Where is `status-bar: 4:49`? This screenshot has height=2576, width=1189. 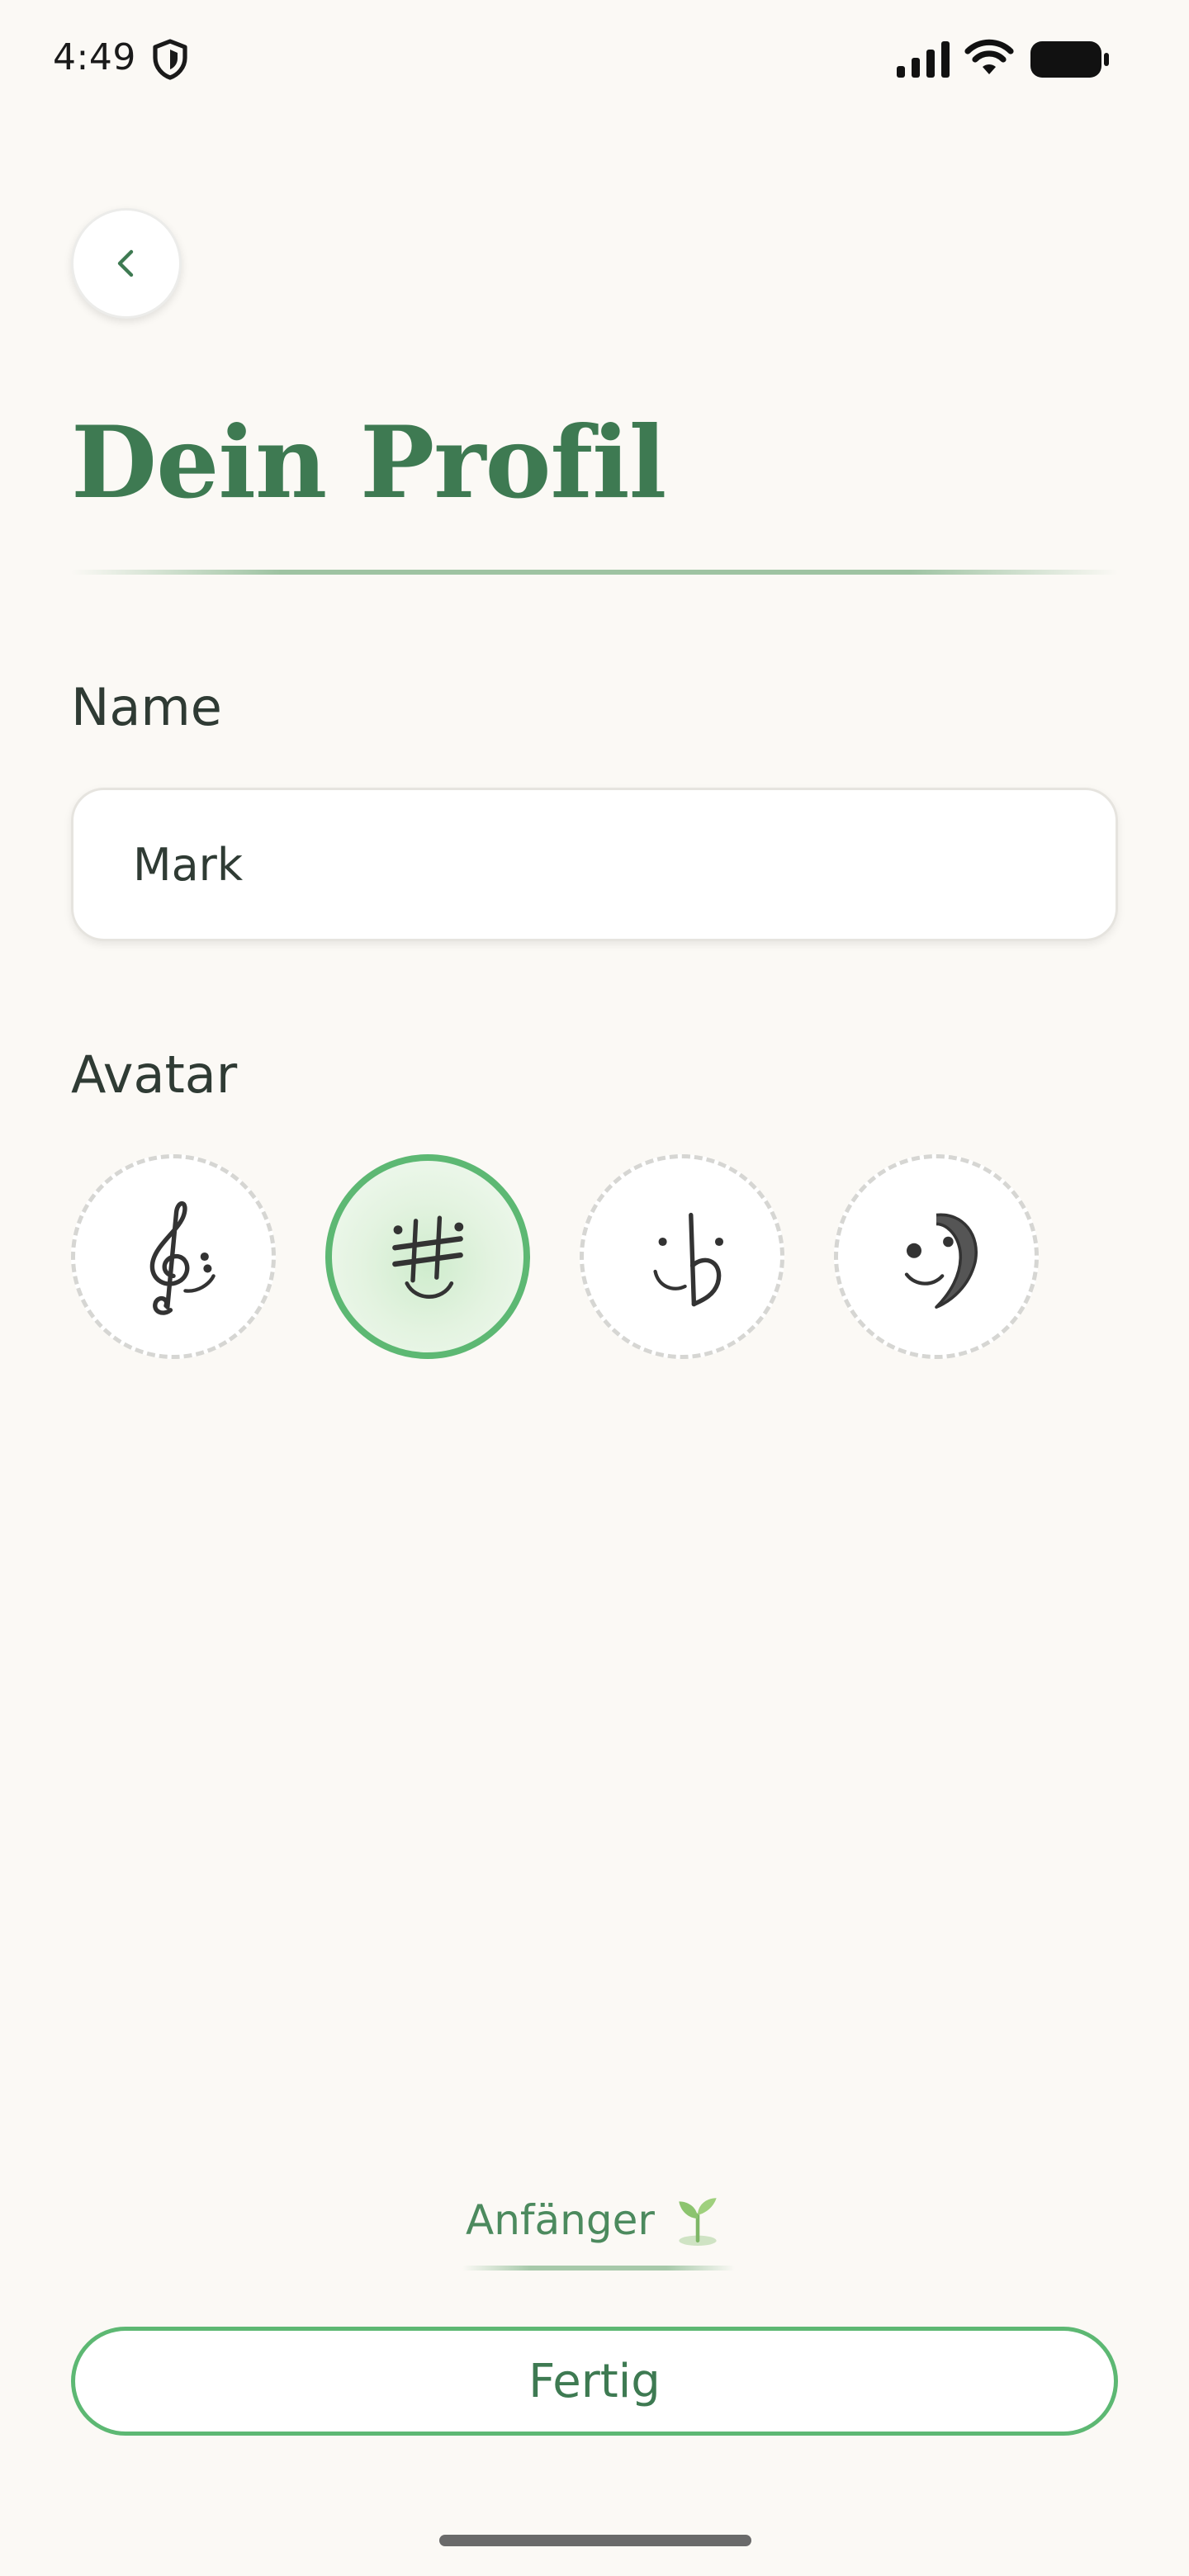 status-bar: 4:49 is located at coordinates (594, 58).